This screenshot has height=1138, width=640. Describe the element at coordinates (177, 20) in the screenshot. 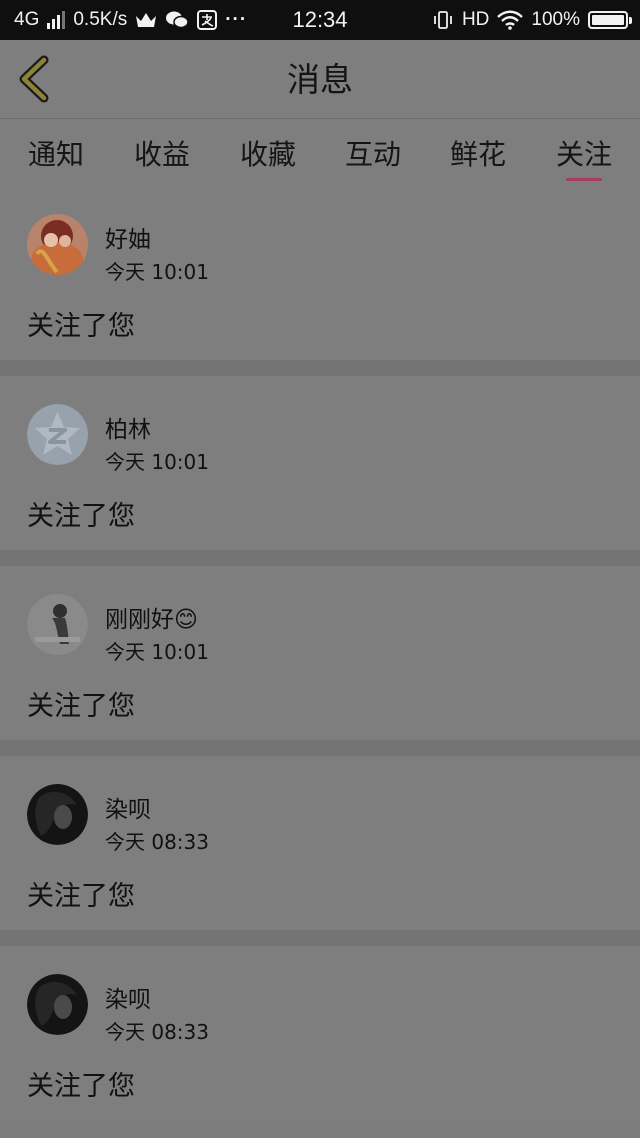

I see `wechat-icon` at that location.